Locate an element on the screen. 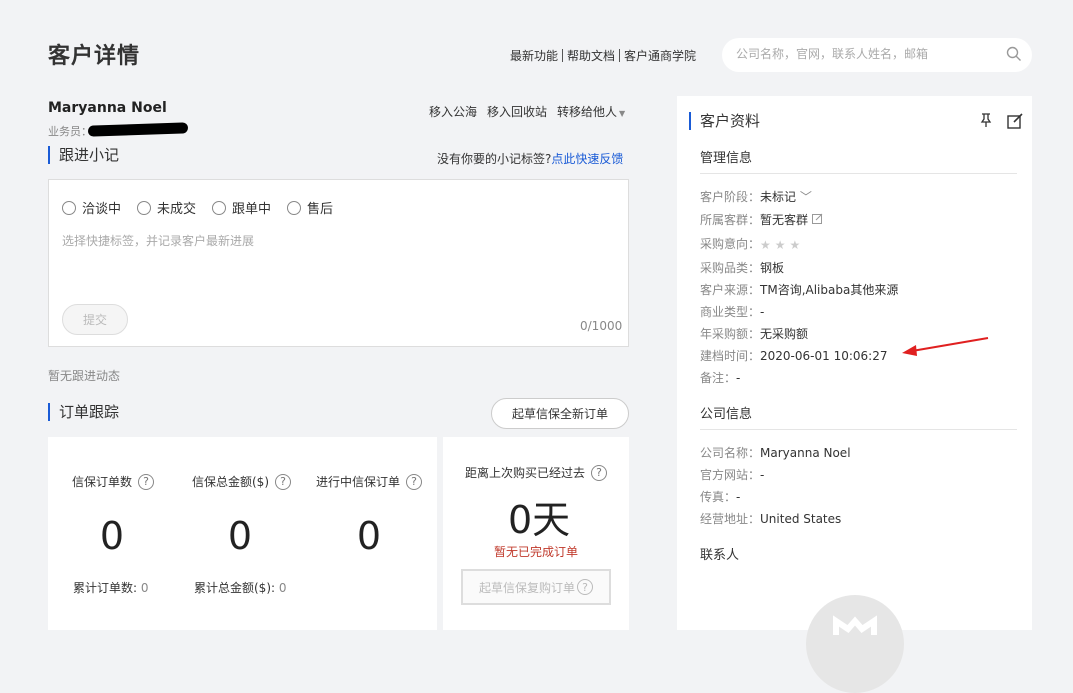 The image size is (1073, 693). order-section-title: 订单跟踪 is located at coordinates (83, 412).